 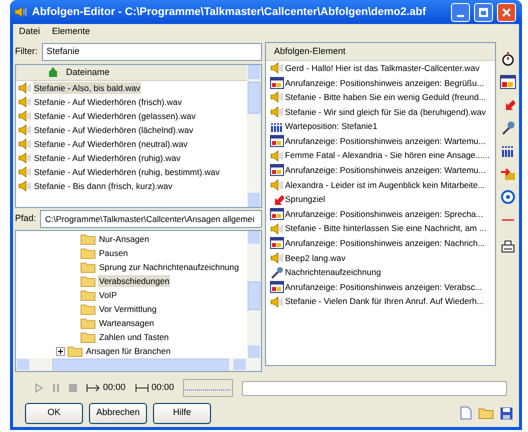 I want to click on tree-item: Verabschiedungen, so click(x=134, y=281).